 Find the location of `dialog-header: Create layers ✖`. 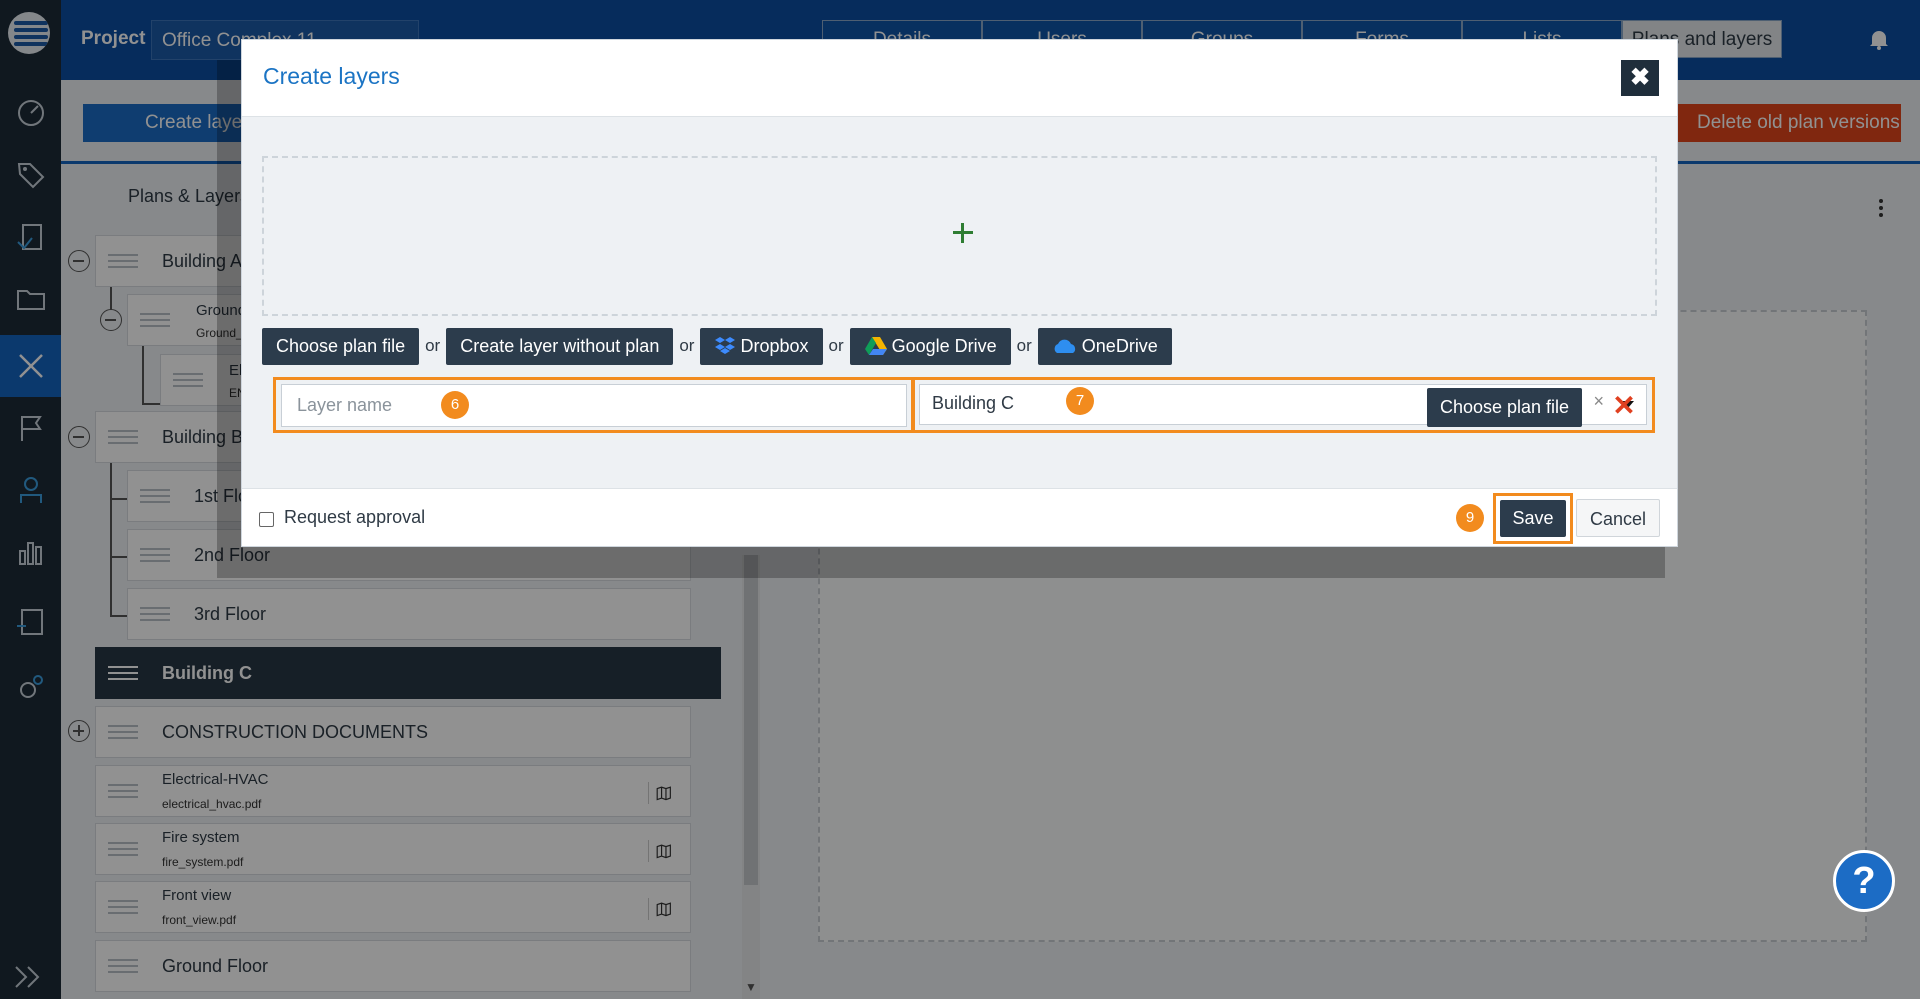

dialog-header: Create layers ✖ is located at coordinates (959, 78).